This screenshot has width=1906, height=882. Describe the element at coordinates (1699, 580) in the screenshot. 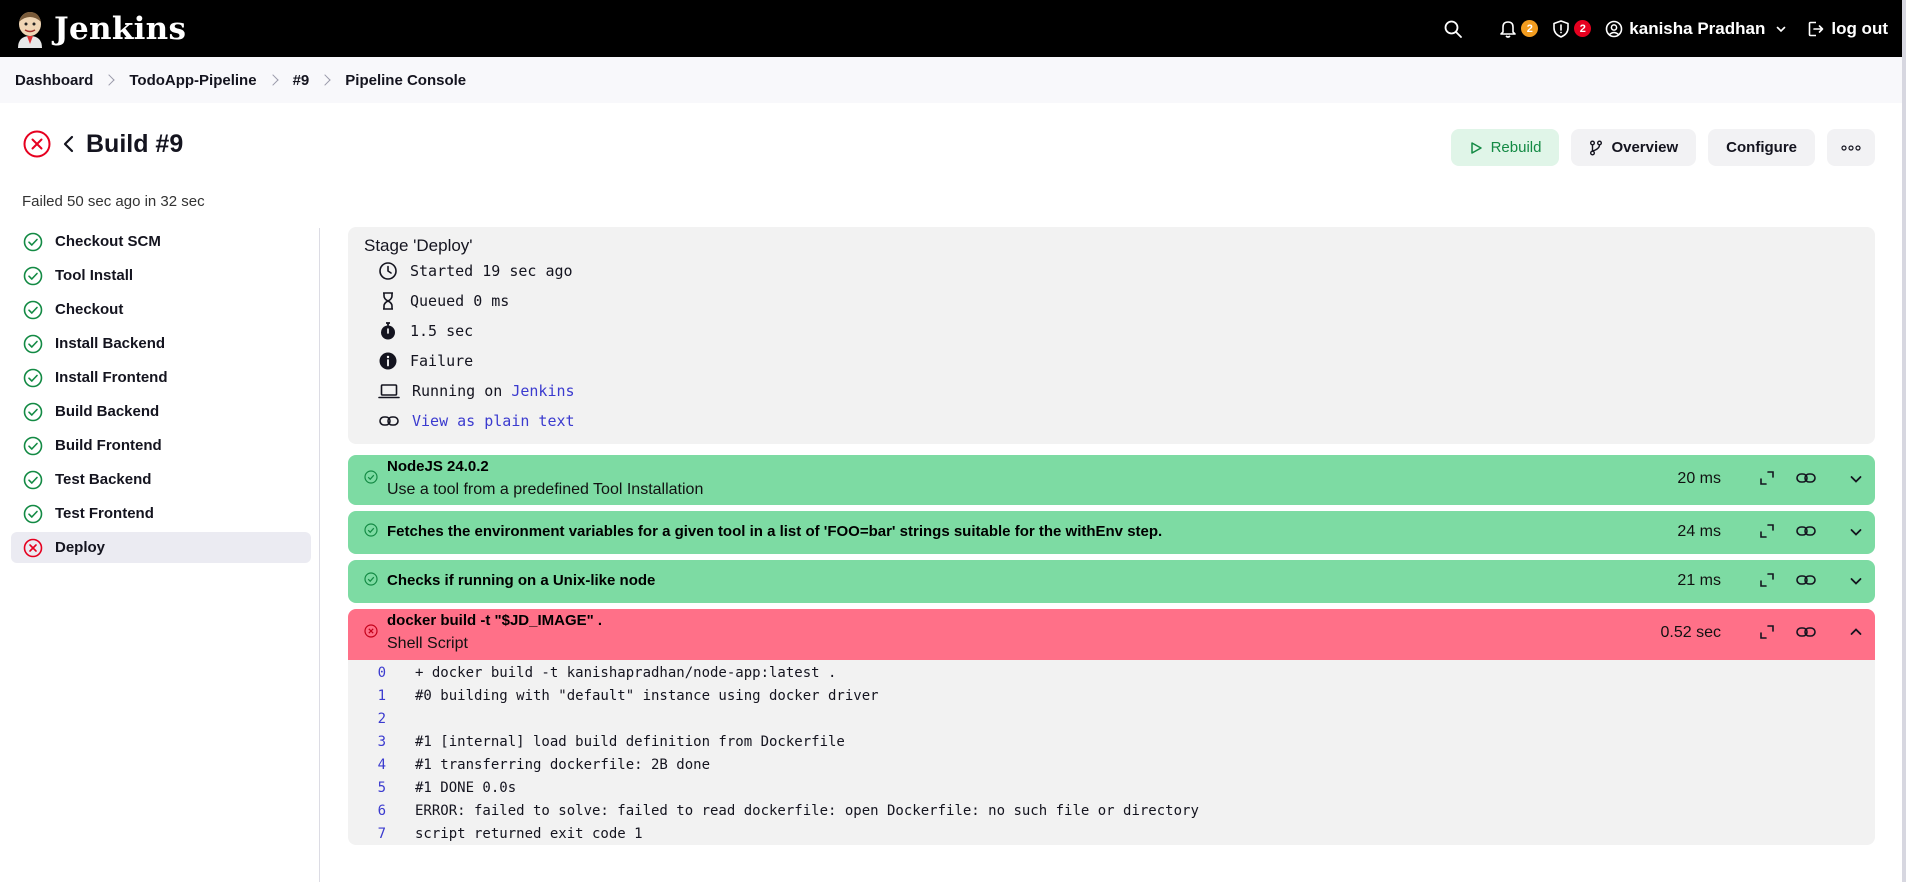

I see `step-duration: 21 ms` at that location.